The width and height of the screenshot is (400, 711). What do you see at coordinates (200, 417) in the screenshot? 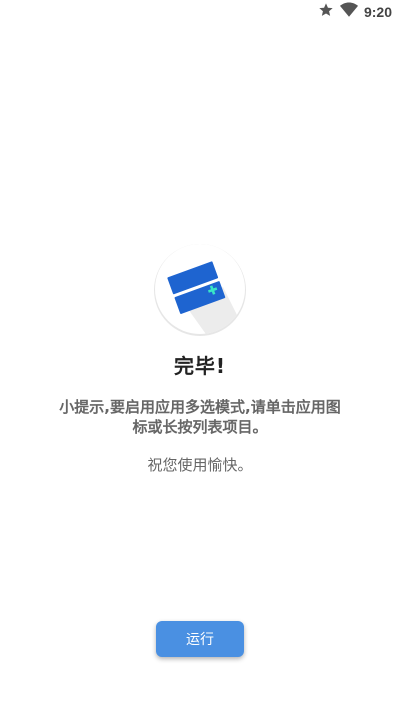
I see `tip-text: 小提示,要启用应用多选模式,请单击应用图标或长按列表项目。` at bounding box center [200, 417].